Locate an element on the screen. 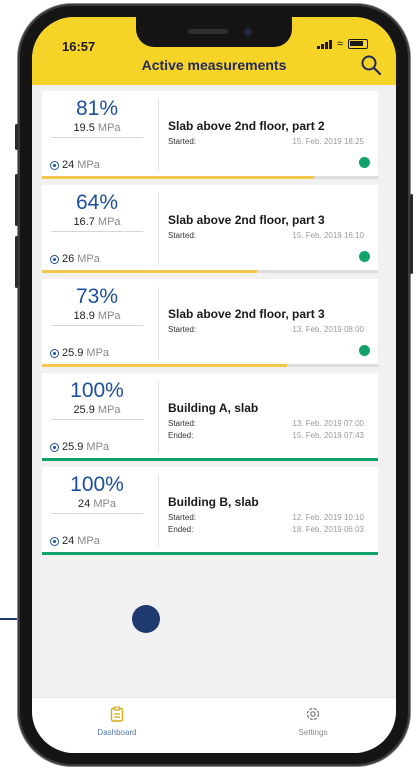 The width and height of the screenshot is (416, 770). progress-percent: 100% is located at coordinates (97, 390).